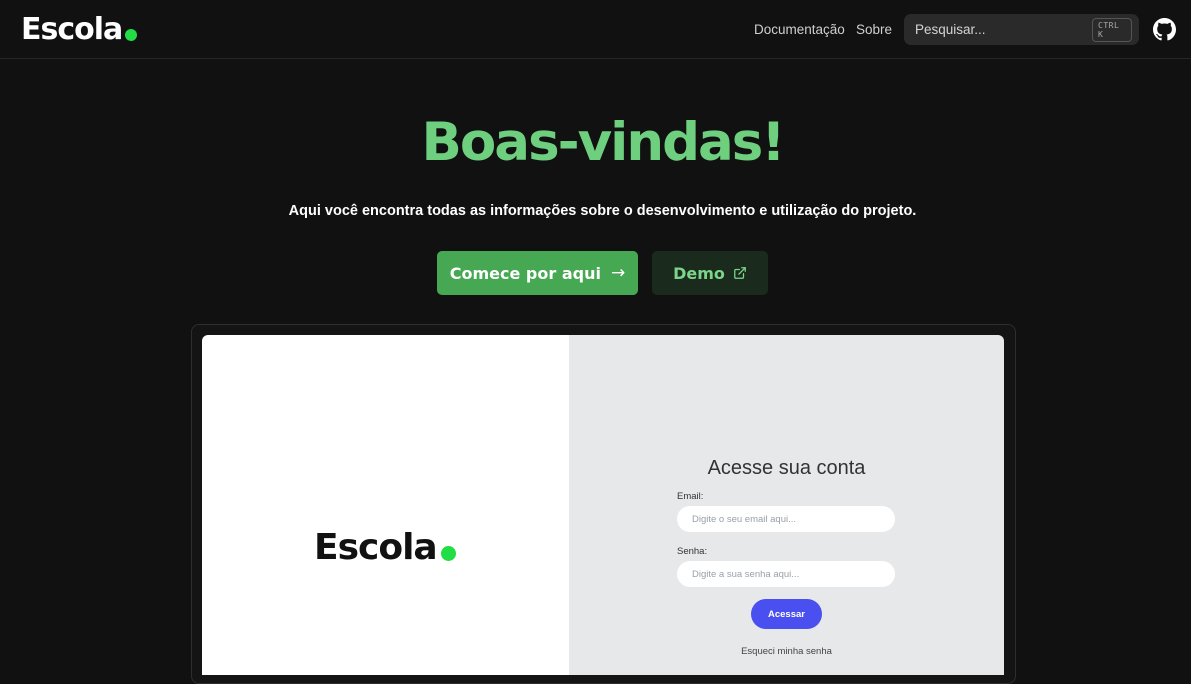  I want to click on demo-button: Demo, so click(710, 273).